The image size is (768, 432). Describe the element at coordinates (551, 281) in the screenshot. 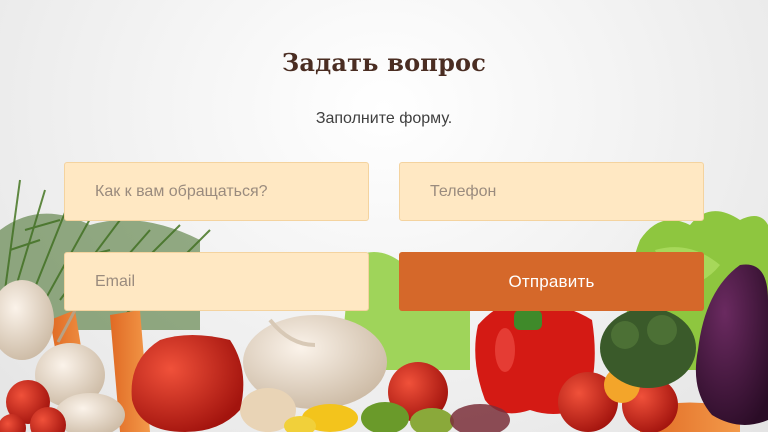

I see `submit-button: Отправить` at that location.